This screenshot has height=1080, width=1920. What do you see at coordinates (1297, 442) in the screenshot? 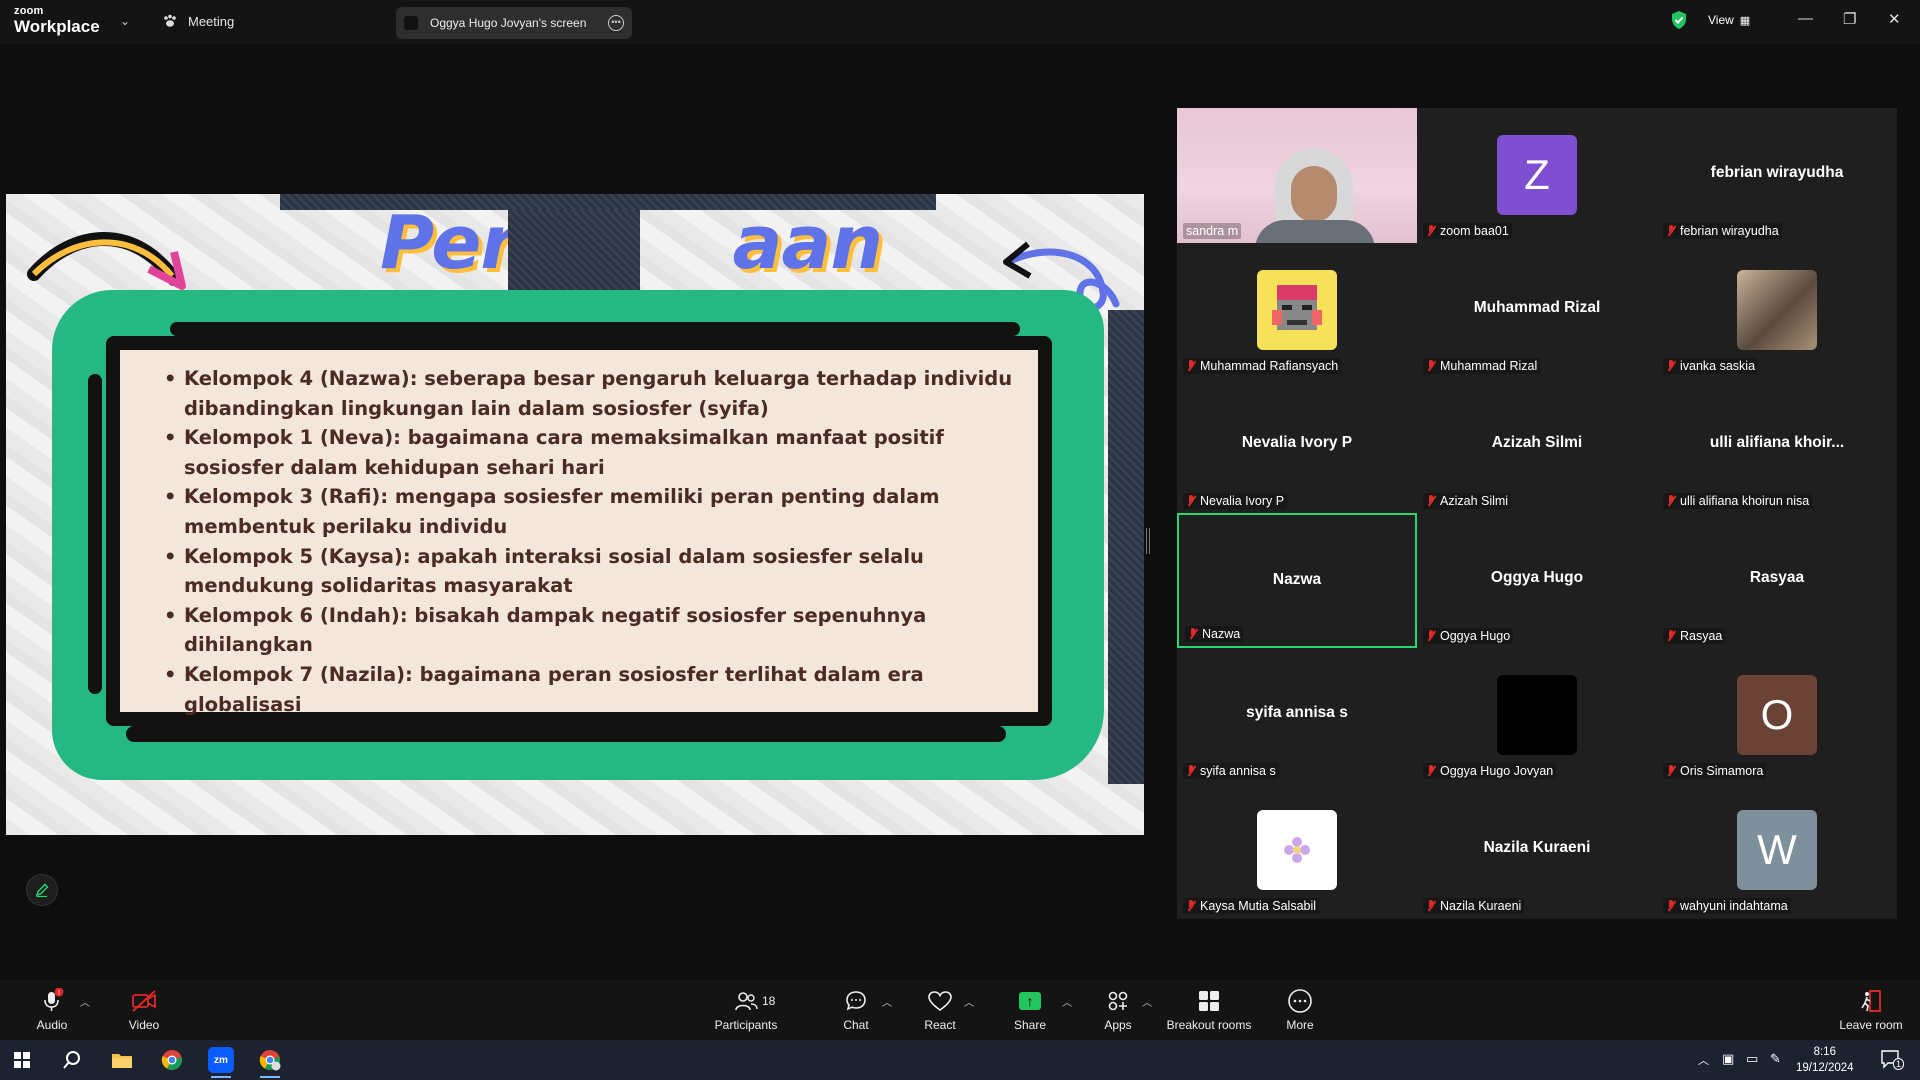
I see `participant-display-name: Nevalia Ivory P` at bounding box center [1297, 442].